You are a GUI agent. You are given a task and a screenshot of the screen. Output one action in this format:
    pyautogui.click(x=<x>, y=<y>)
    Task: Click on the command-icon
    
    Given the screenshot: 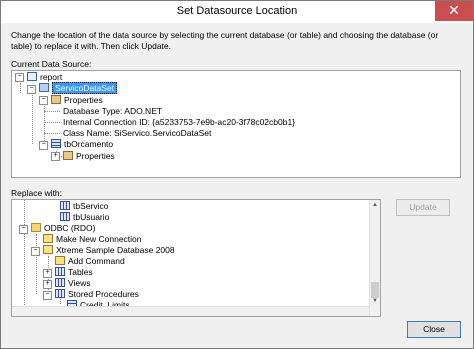 What is the action you would take?
    pyautogui.click(x=60, y=261)
    